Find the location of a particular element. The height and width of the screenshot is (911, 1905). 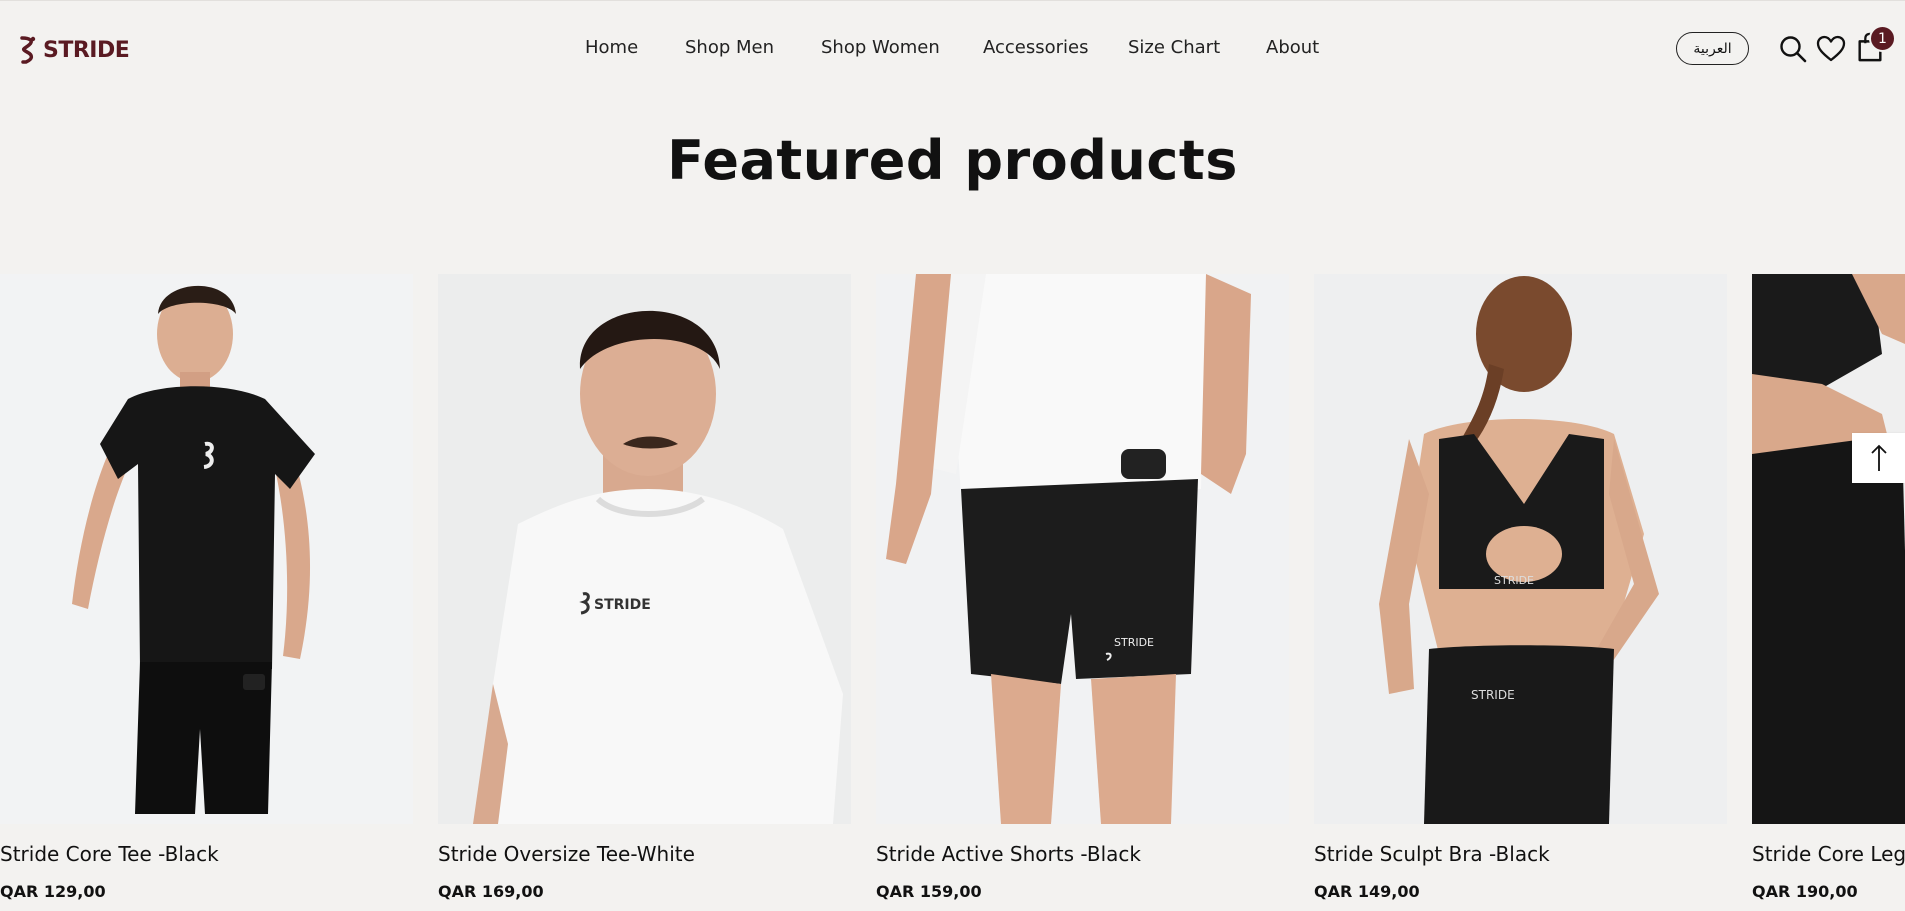

product-price: QAR 190,00 is located at coordinates (1805, 891).